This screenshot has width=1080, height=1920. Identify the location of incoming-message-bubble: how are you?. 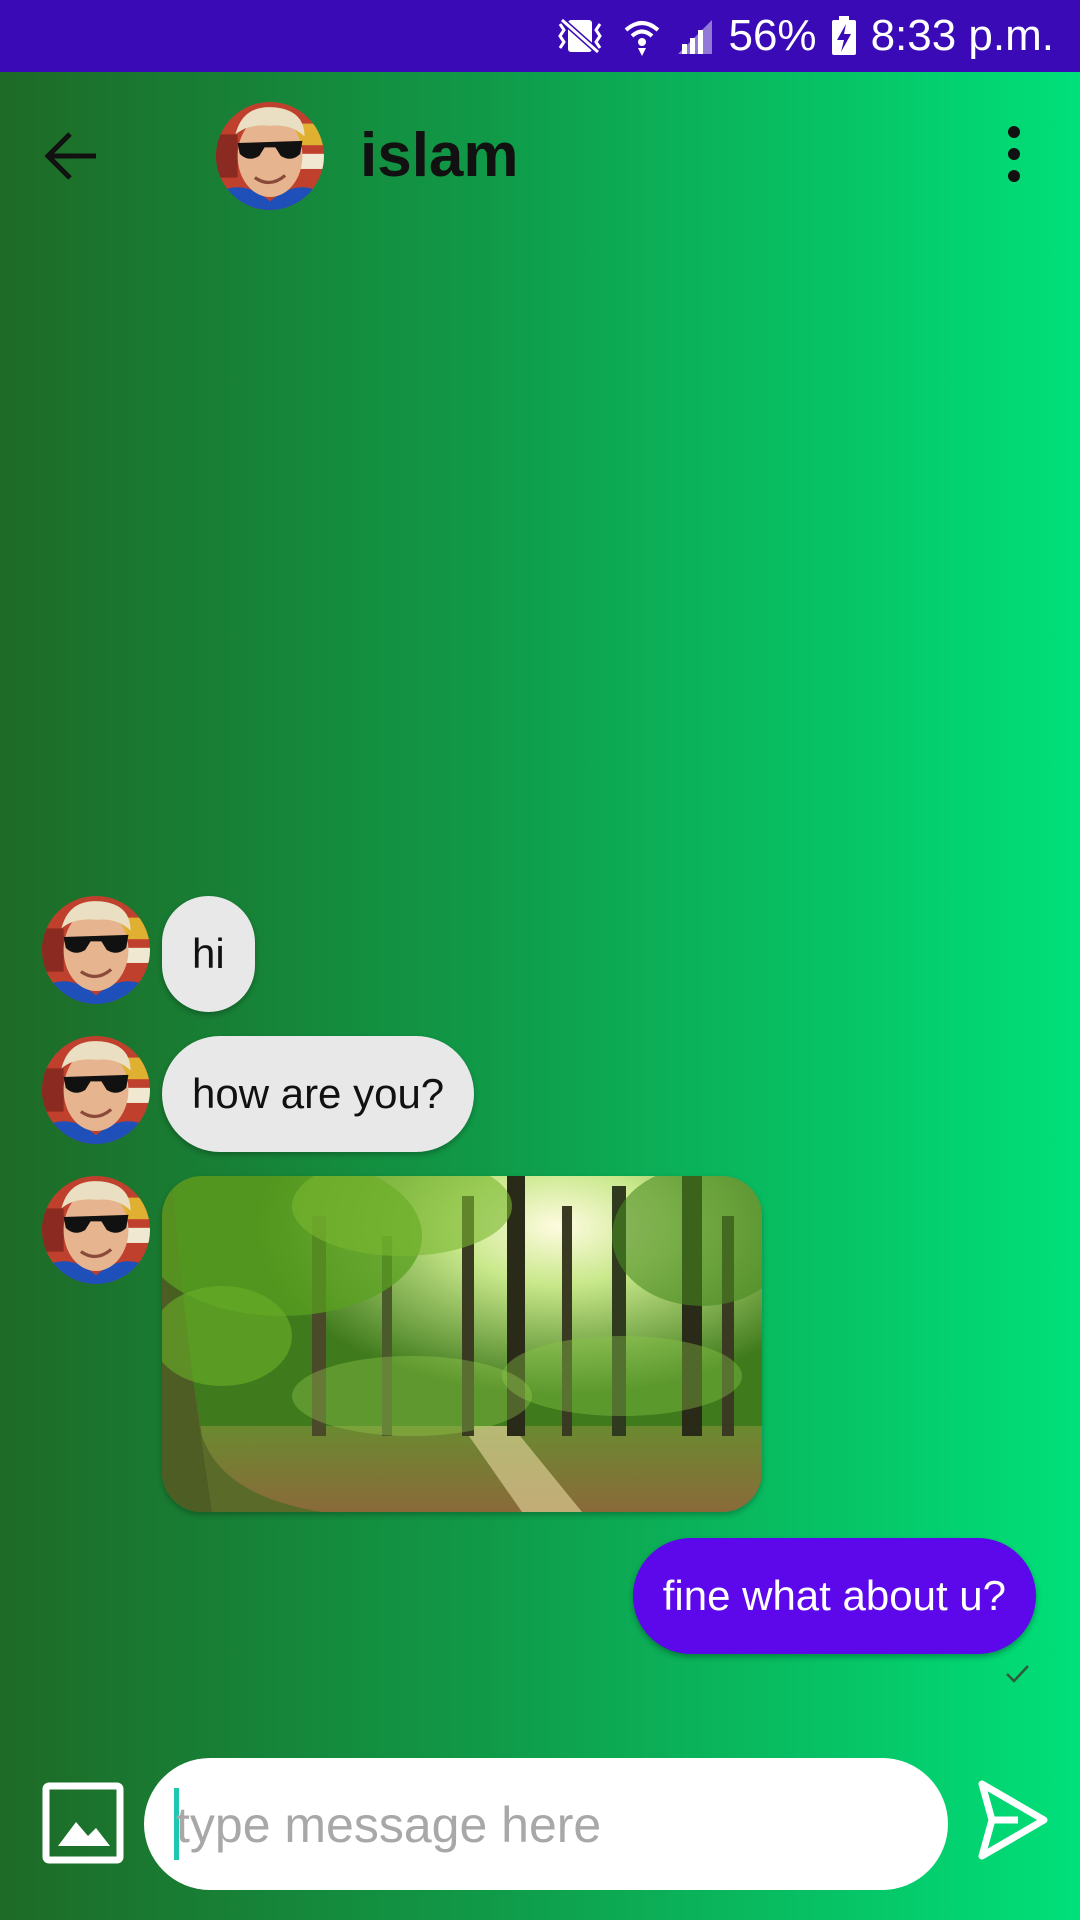
(318, 1094).